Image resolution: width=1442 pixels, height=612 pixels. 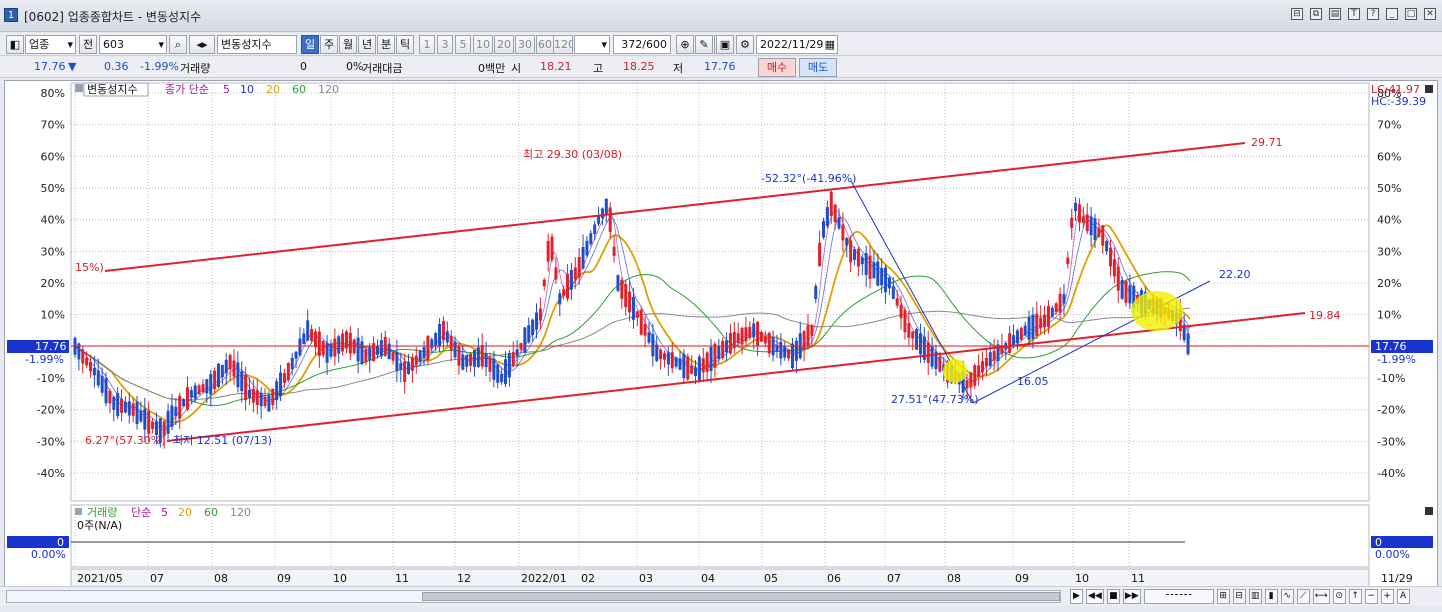 What do you see at coordinates (1303, 596) in the screenshot?
I see `trend-icon: ⟋` at bounding box center [1303, 596].